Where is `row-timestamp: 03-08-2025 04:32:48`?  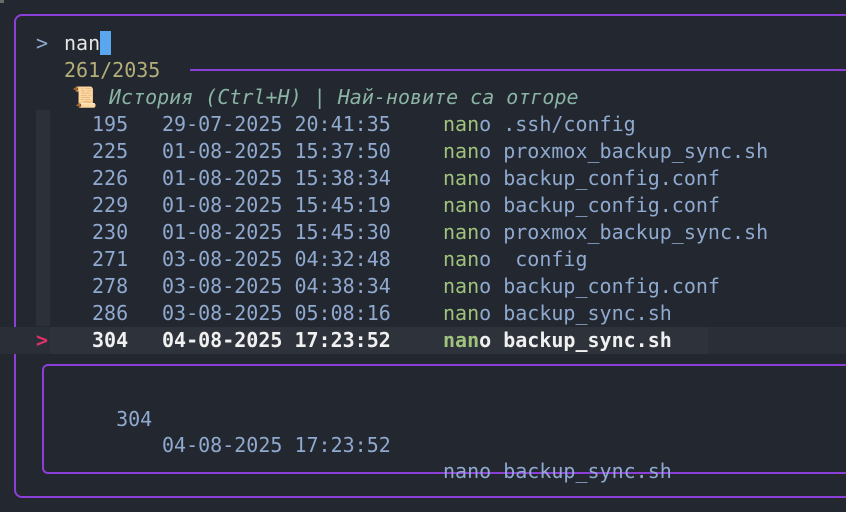 row-timestamp: 03-08-2025 04:32:48 is located at coordinates (276, 259).